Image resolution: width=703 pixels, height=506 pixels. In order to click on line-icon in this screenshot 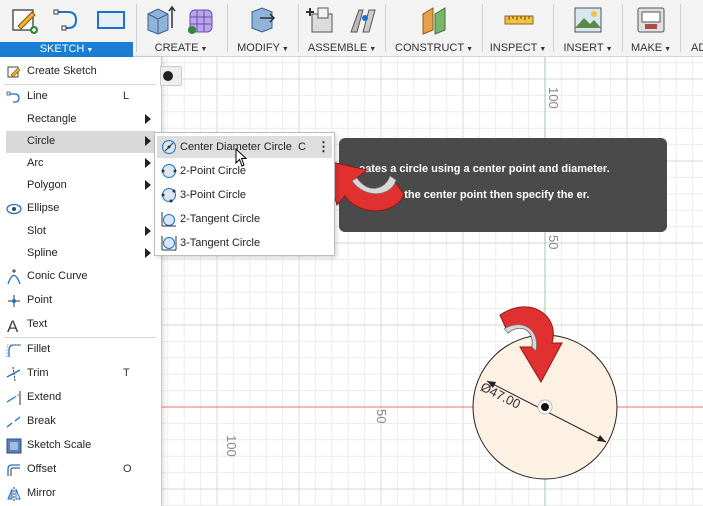, I will do `click(13, 97)`.